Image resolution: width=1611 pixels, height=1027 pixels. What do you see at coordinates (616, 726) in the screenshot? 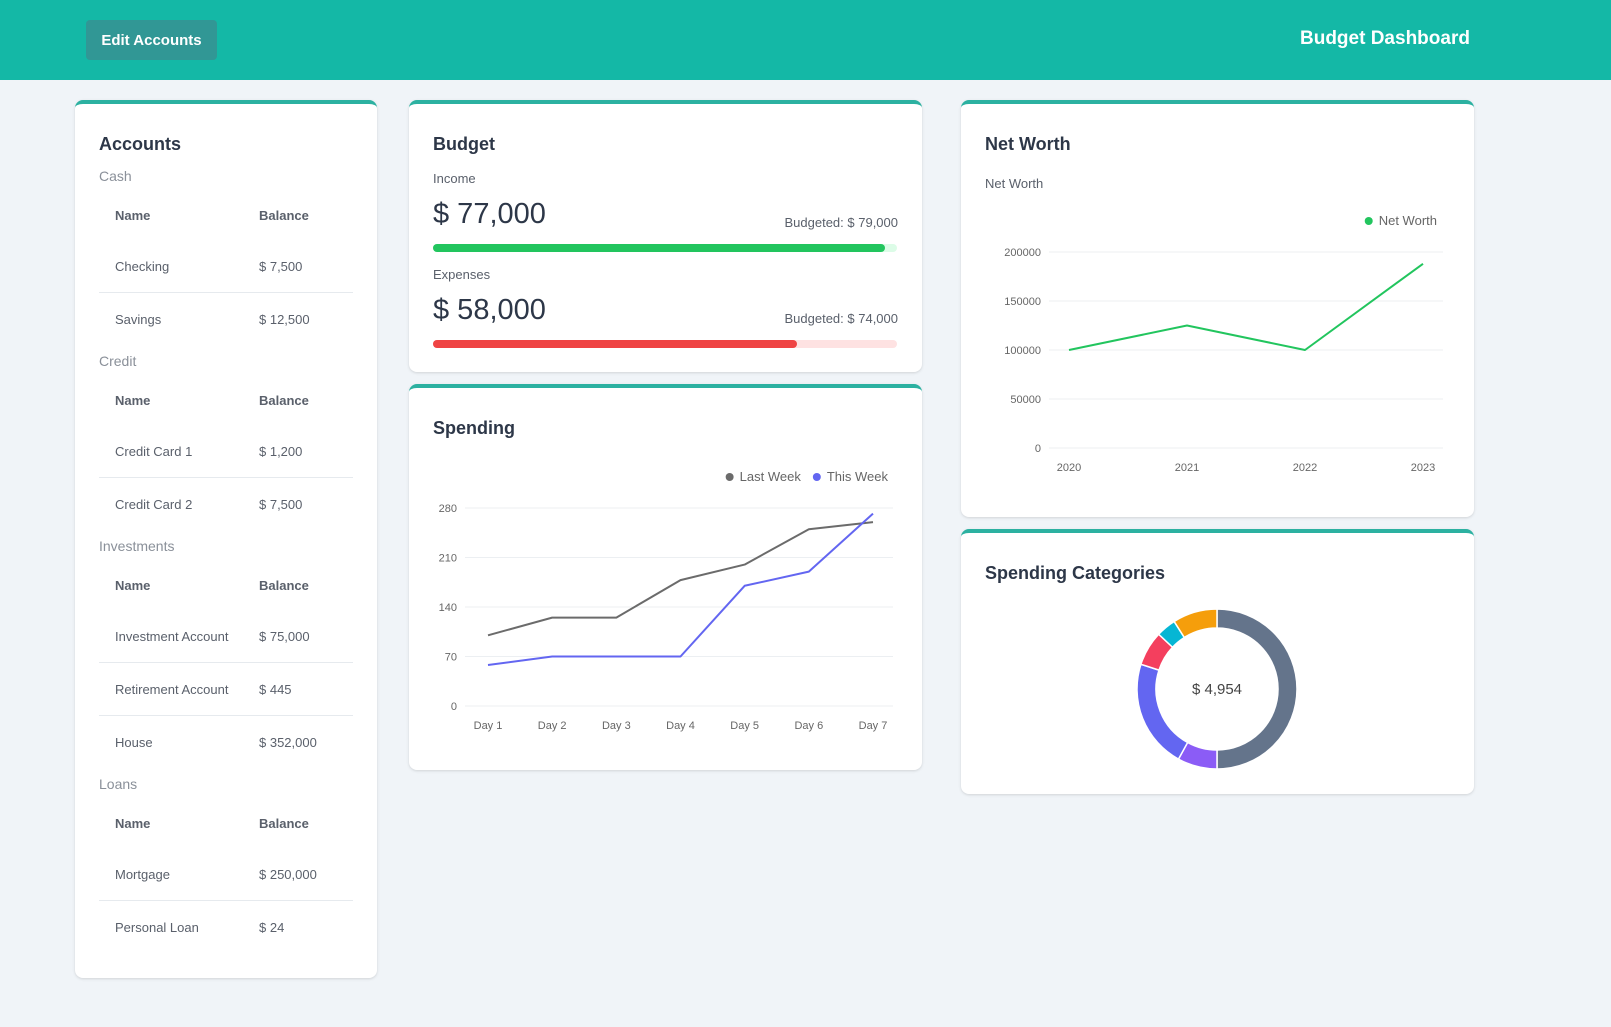
I see `x-tick-label: Day 3` at bounding box center [616, 726].